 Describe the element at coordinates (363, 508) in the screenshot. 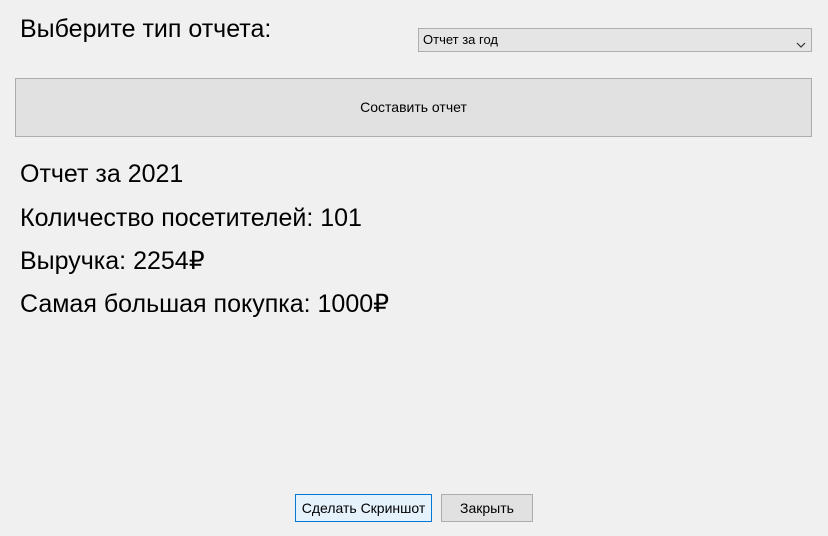

I see `screenshot-button: Сделать Скриншот` at that location.